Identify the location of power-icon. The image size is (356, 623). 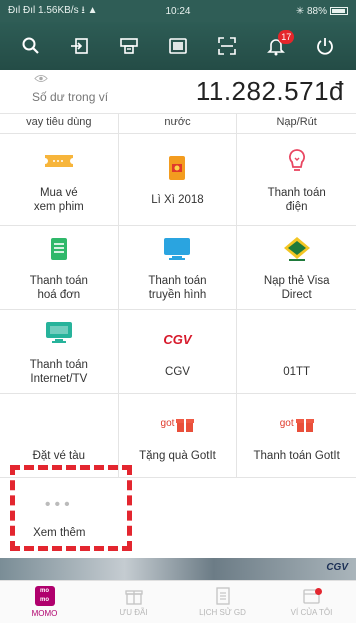
(325, 46).